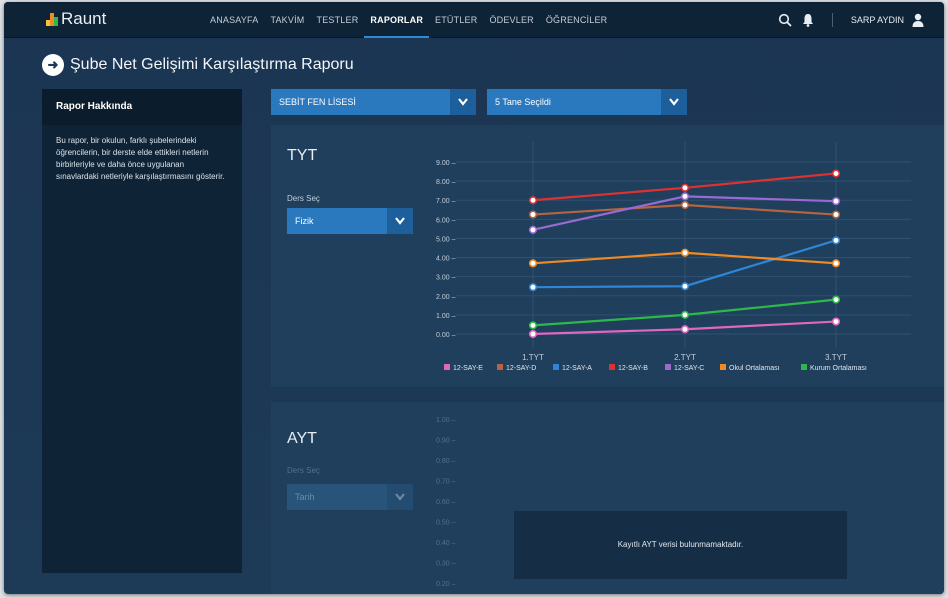  I want to click on nav-item-anasayfa: ANASAYFA, so click(234, 20).